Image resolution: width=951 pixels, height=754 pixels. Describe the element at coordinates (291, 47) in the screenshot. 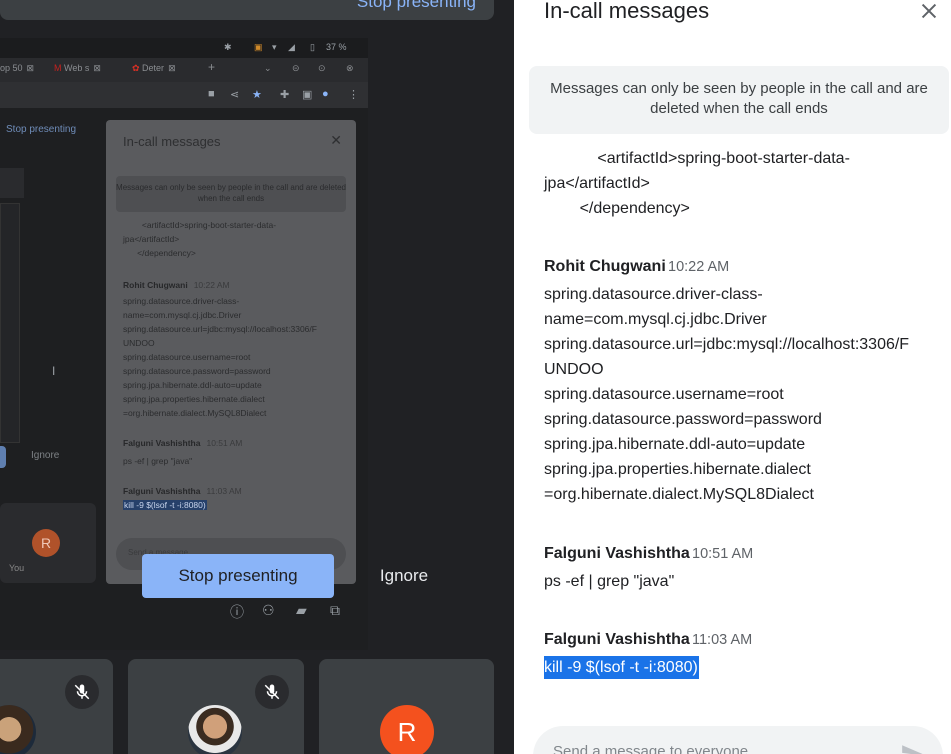

I see `shared-signal-icon: ◢` at that location.